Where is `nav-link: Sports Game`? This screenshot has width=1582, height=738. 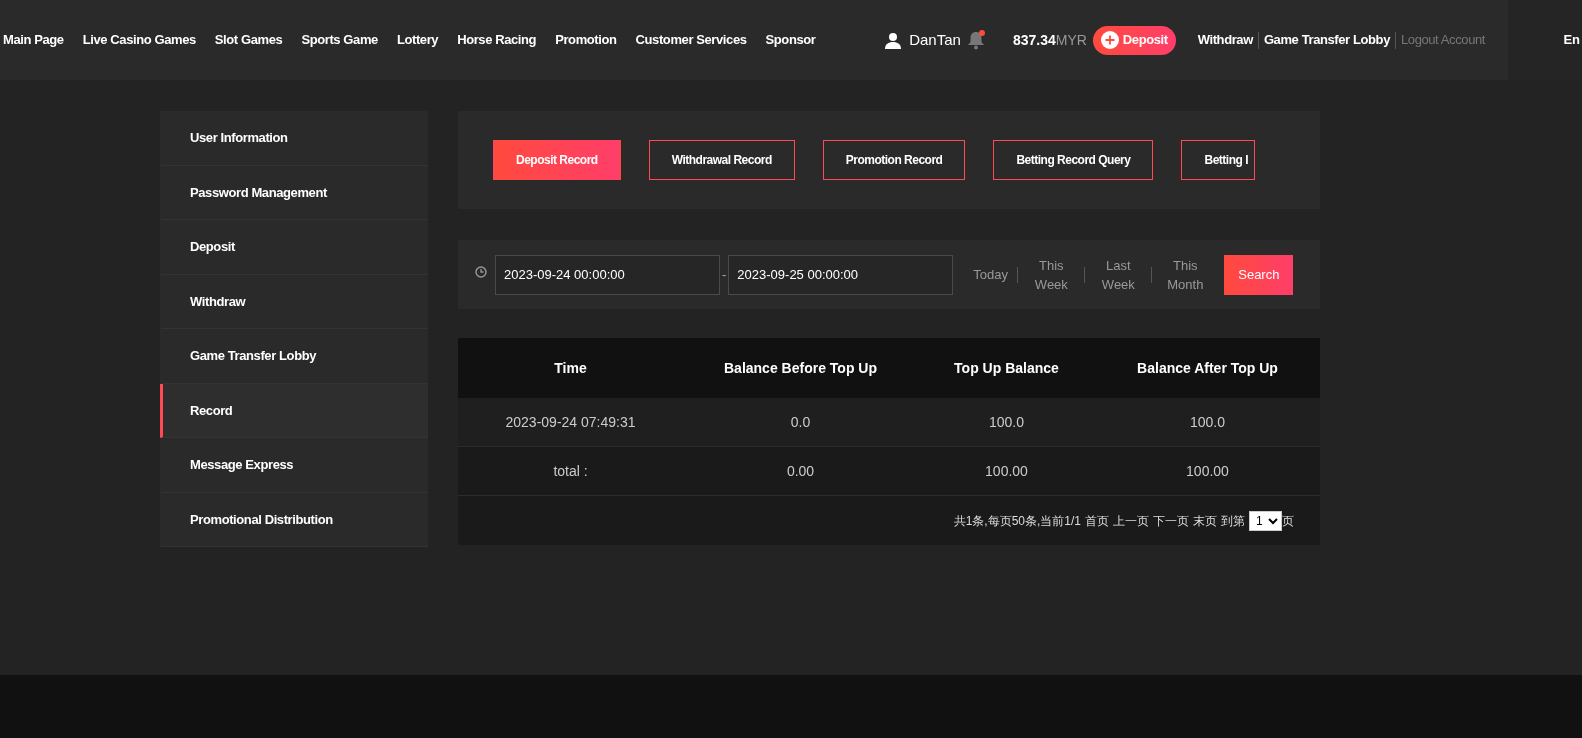 nav-link: Sports Game is located at coordinates (339, 40).